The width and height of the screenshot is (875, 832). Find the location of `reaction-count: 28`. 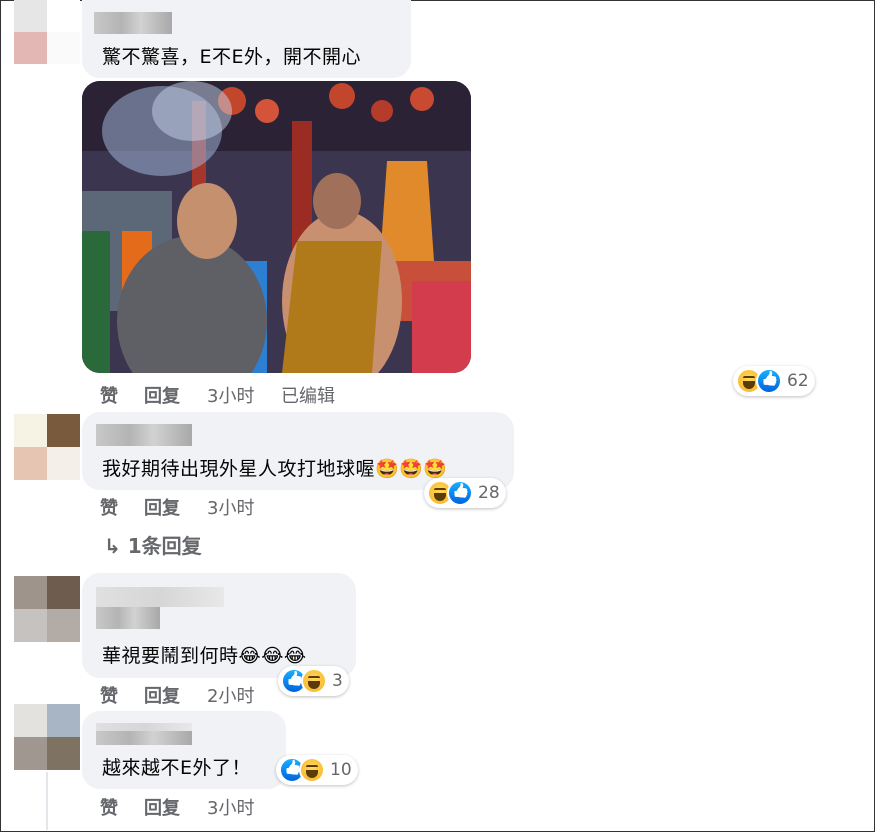

reaction-count: 28 is located at coordinates (489, 493).